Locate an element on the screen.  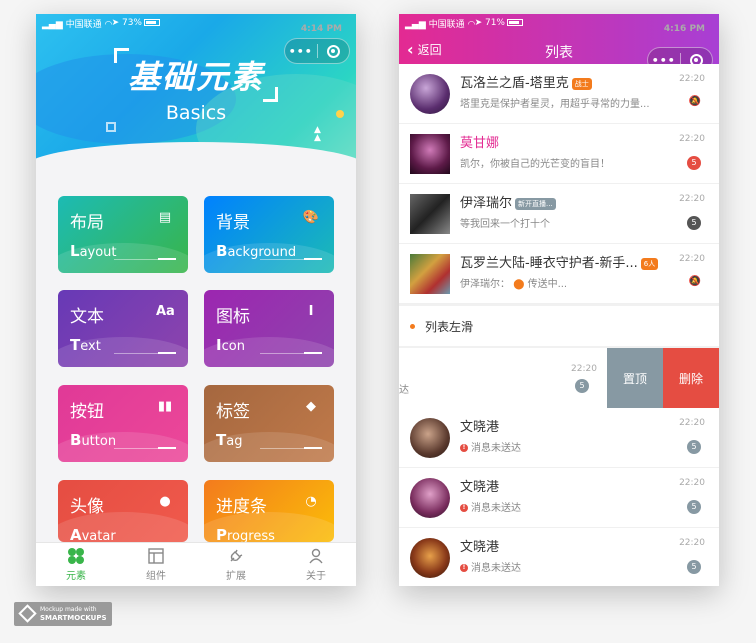
tab-layout: 组件 is located at coordinates (156, 564).